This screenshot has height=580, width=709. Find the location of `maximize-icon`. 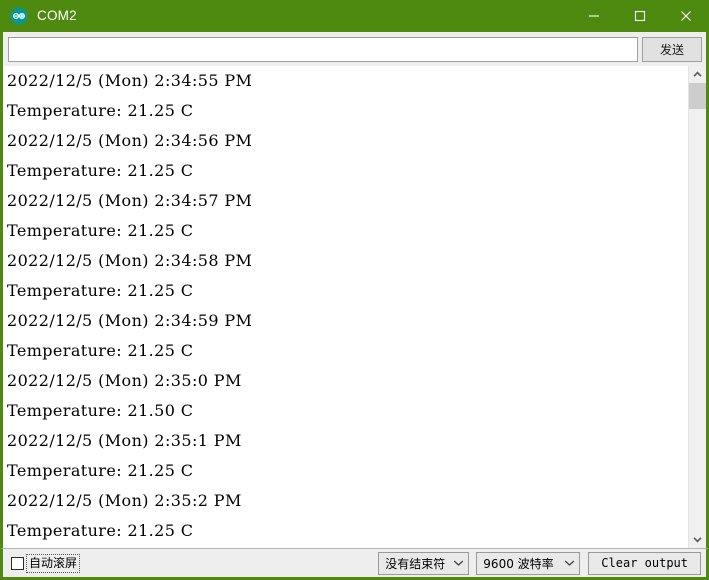

maximize-icon is located at coordinates (640, 16).